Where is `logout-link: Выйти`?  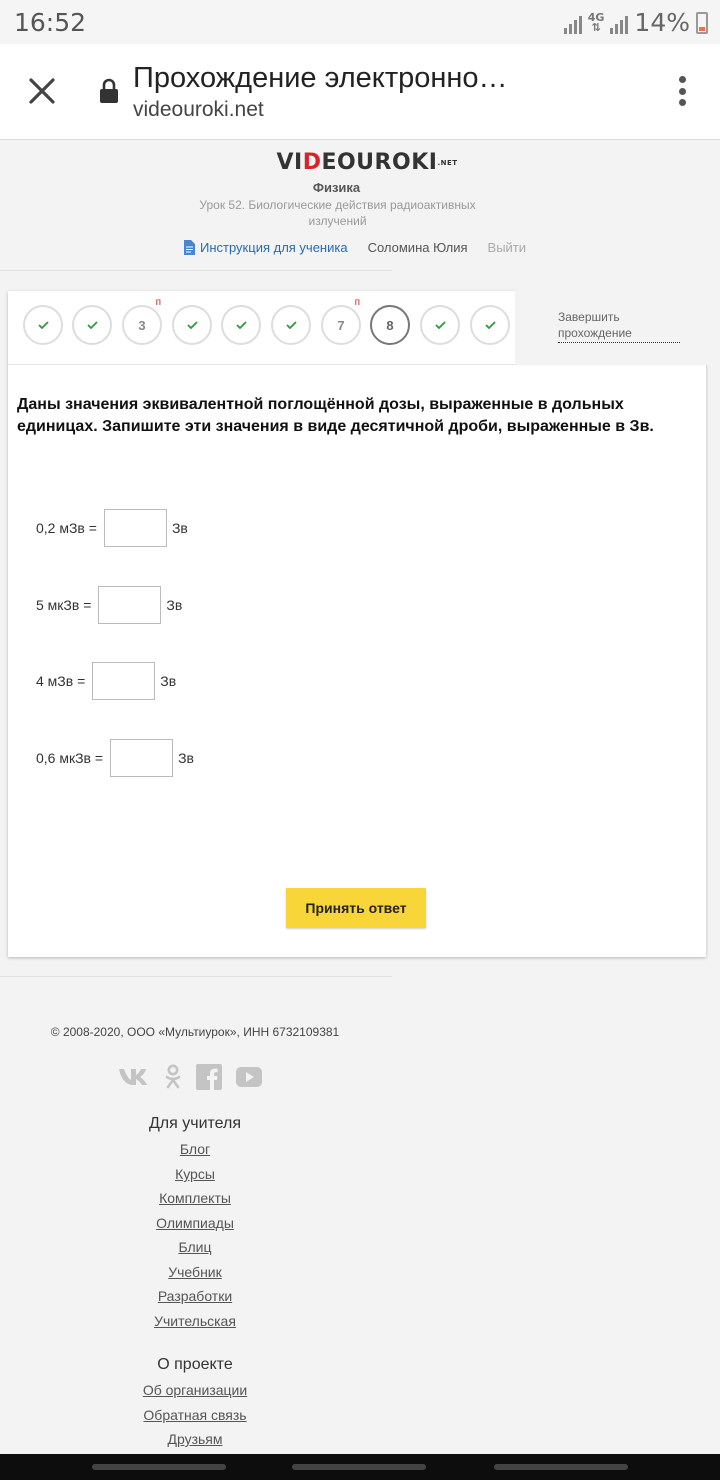 logout-link: Выйти is located at coordinates (507, 247).